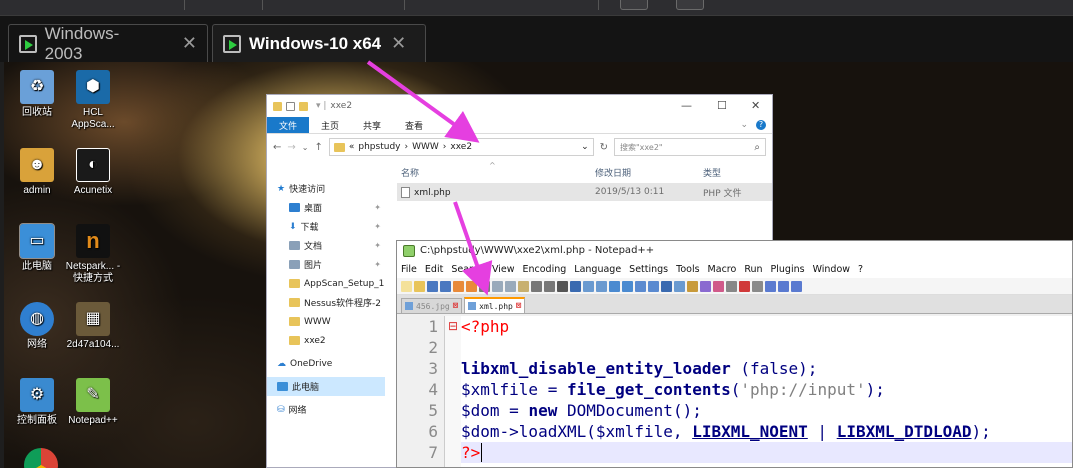 The image size is (1073, 468). Describe the element at coordinates (831, 269) in the screenshot. I see `menu-window: Window` at that location.